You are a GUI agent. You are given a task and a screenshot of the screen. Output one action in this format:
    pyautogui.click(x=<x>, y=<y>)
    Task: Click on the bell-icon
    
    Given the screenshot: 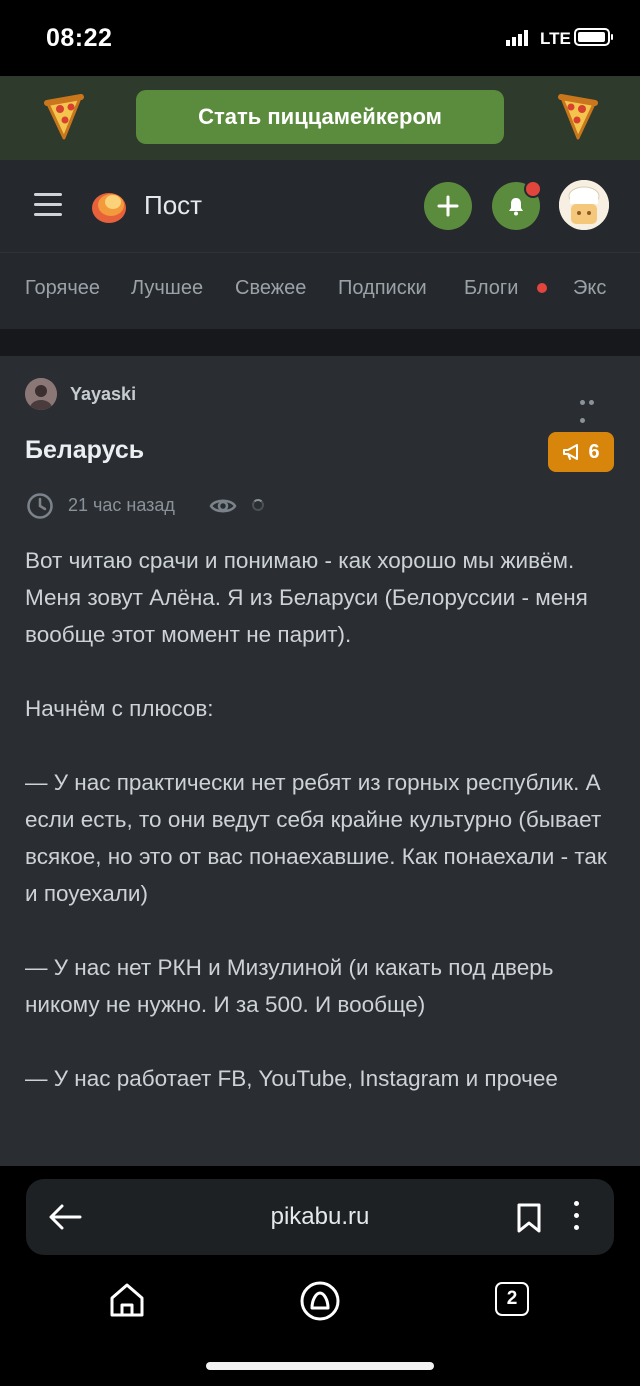 What is the action you would take?
    pyautogui.click(x=516, y=207)
    